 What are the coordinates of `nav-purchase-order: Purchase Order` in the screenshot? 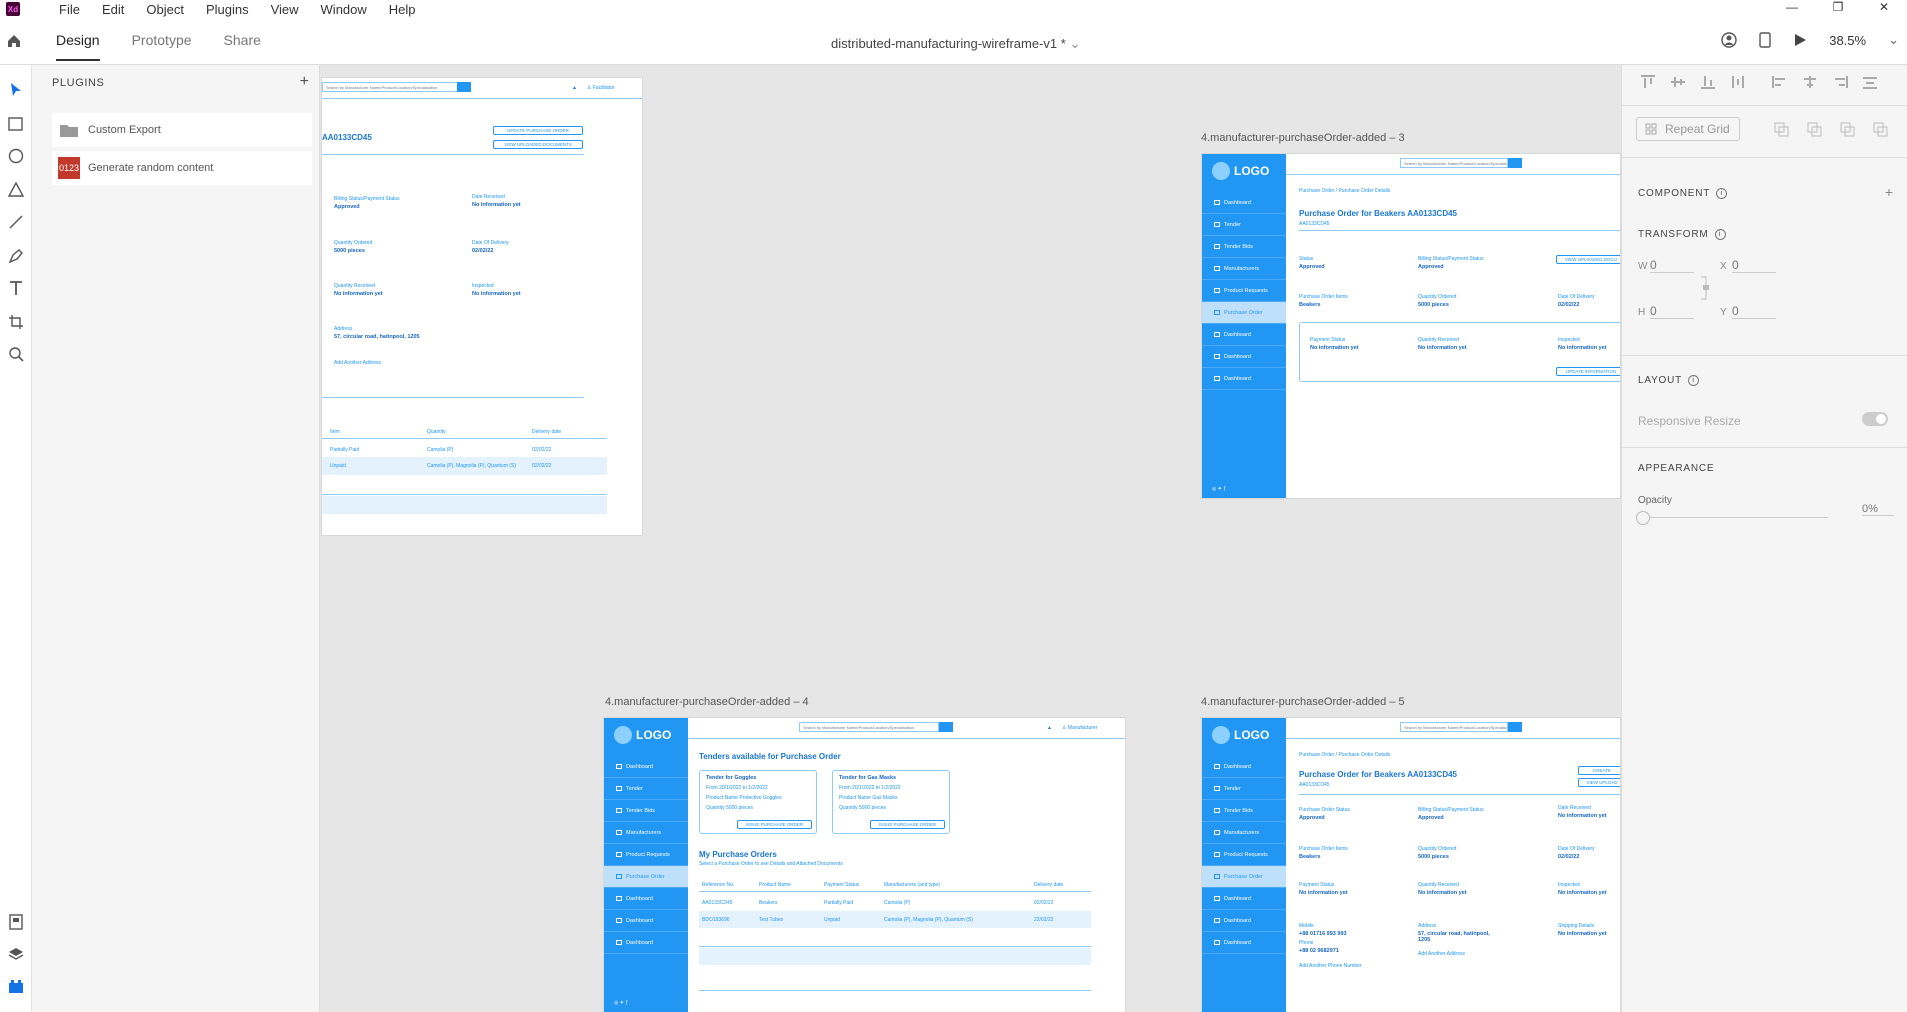 It's located at (1244, 877).